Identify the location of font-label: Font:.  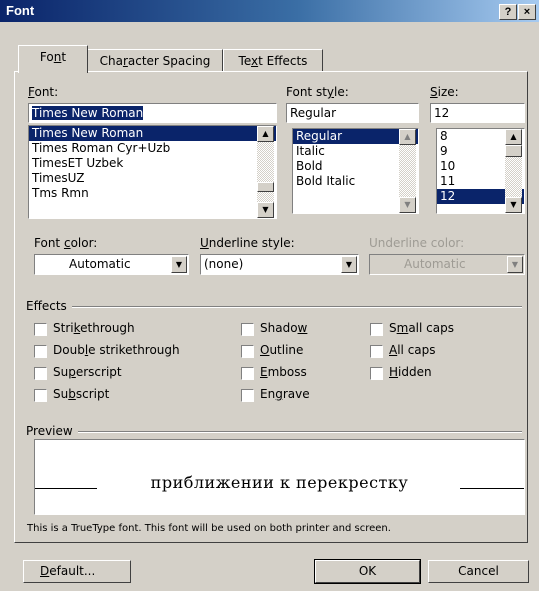
(43, 92).